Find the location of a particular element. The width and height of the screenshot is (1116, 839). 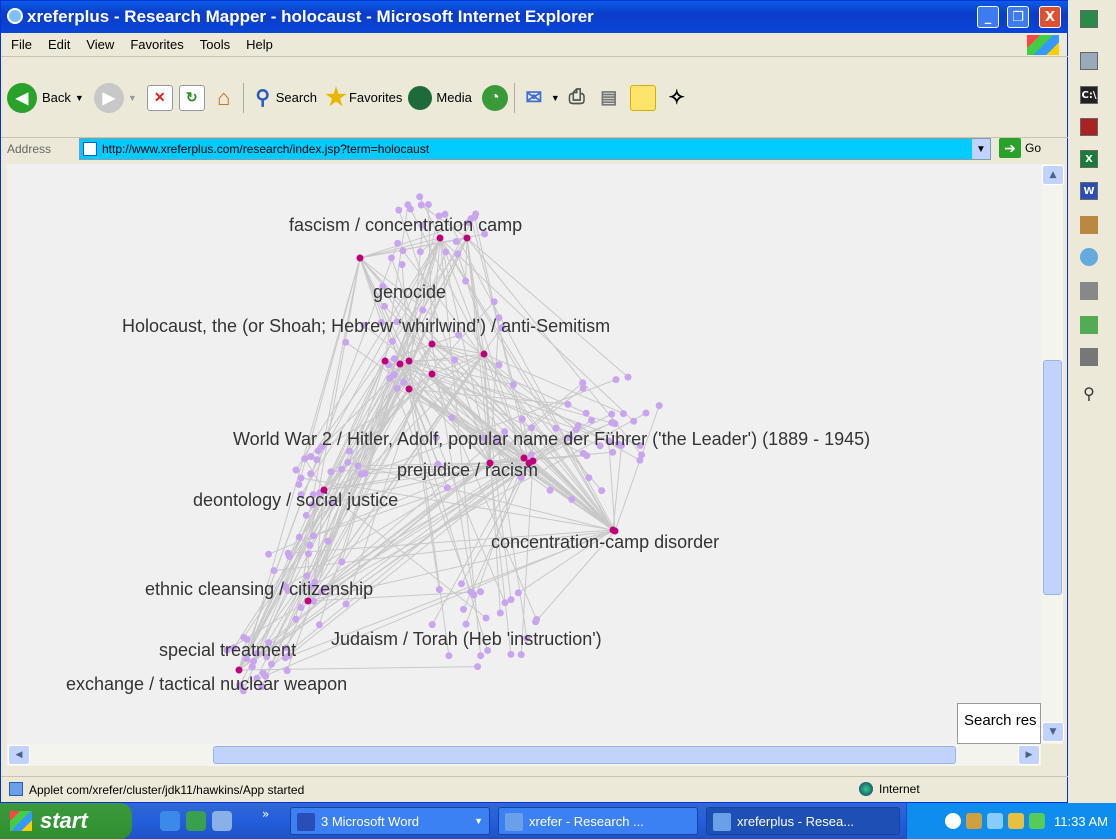

messenger-icon: ✧ is located at coordinates (677, 98).